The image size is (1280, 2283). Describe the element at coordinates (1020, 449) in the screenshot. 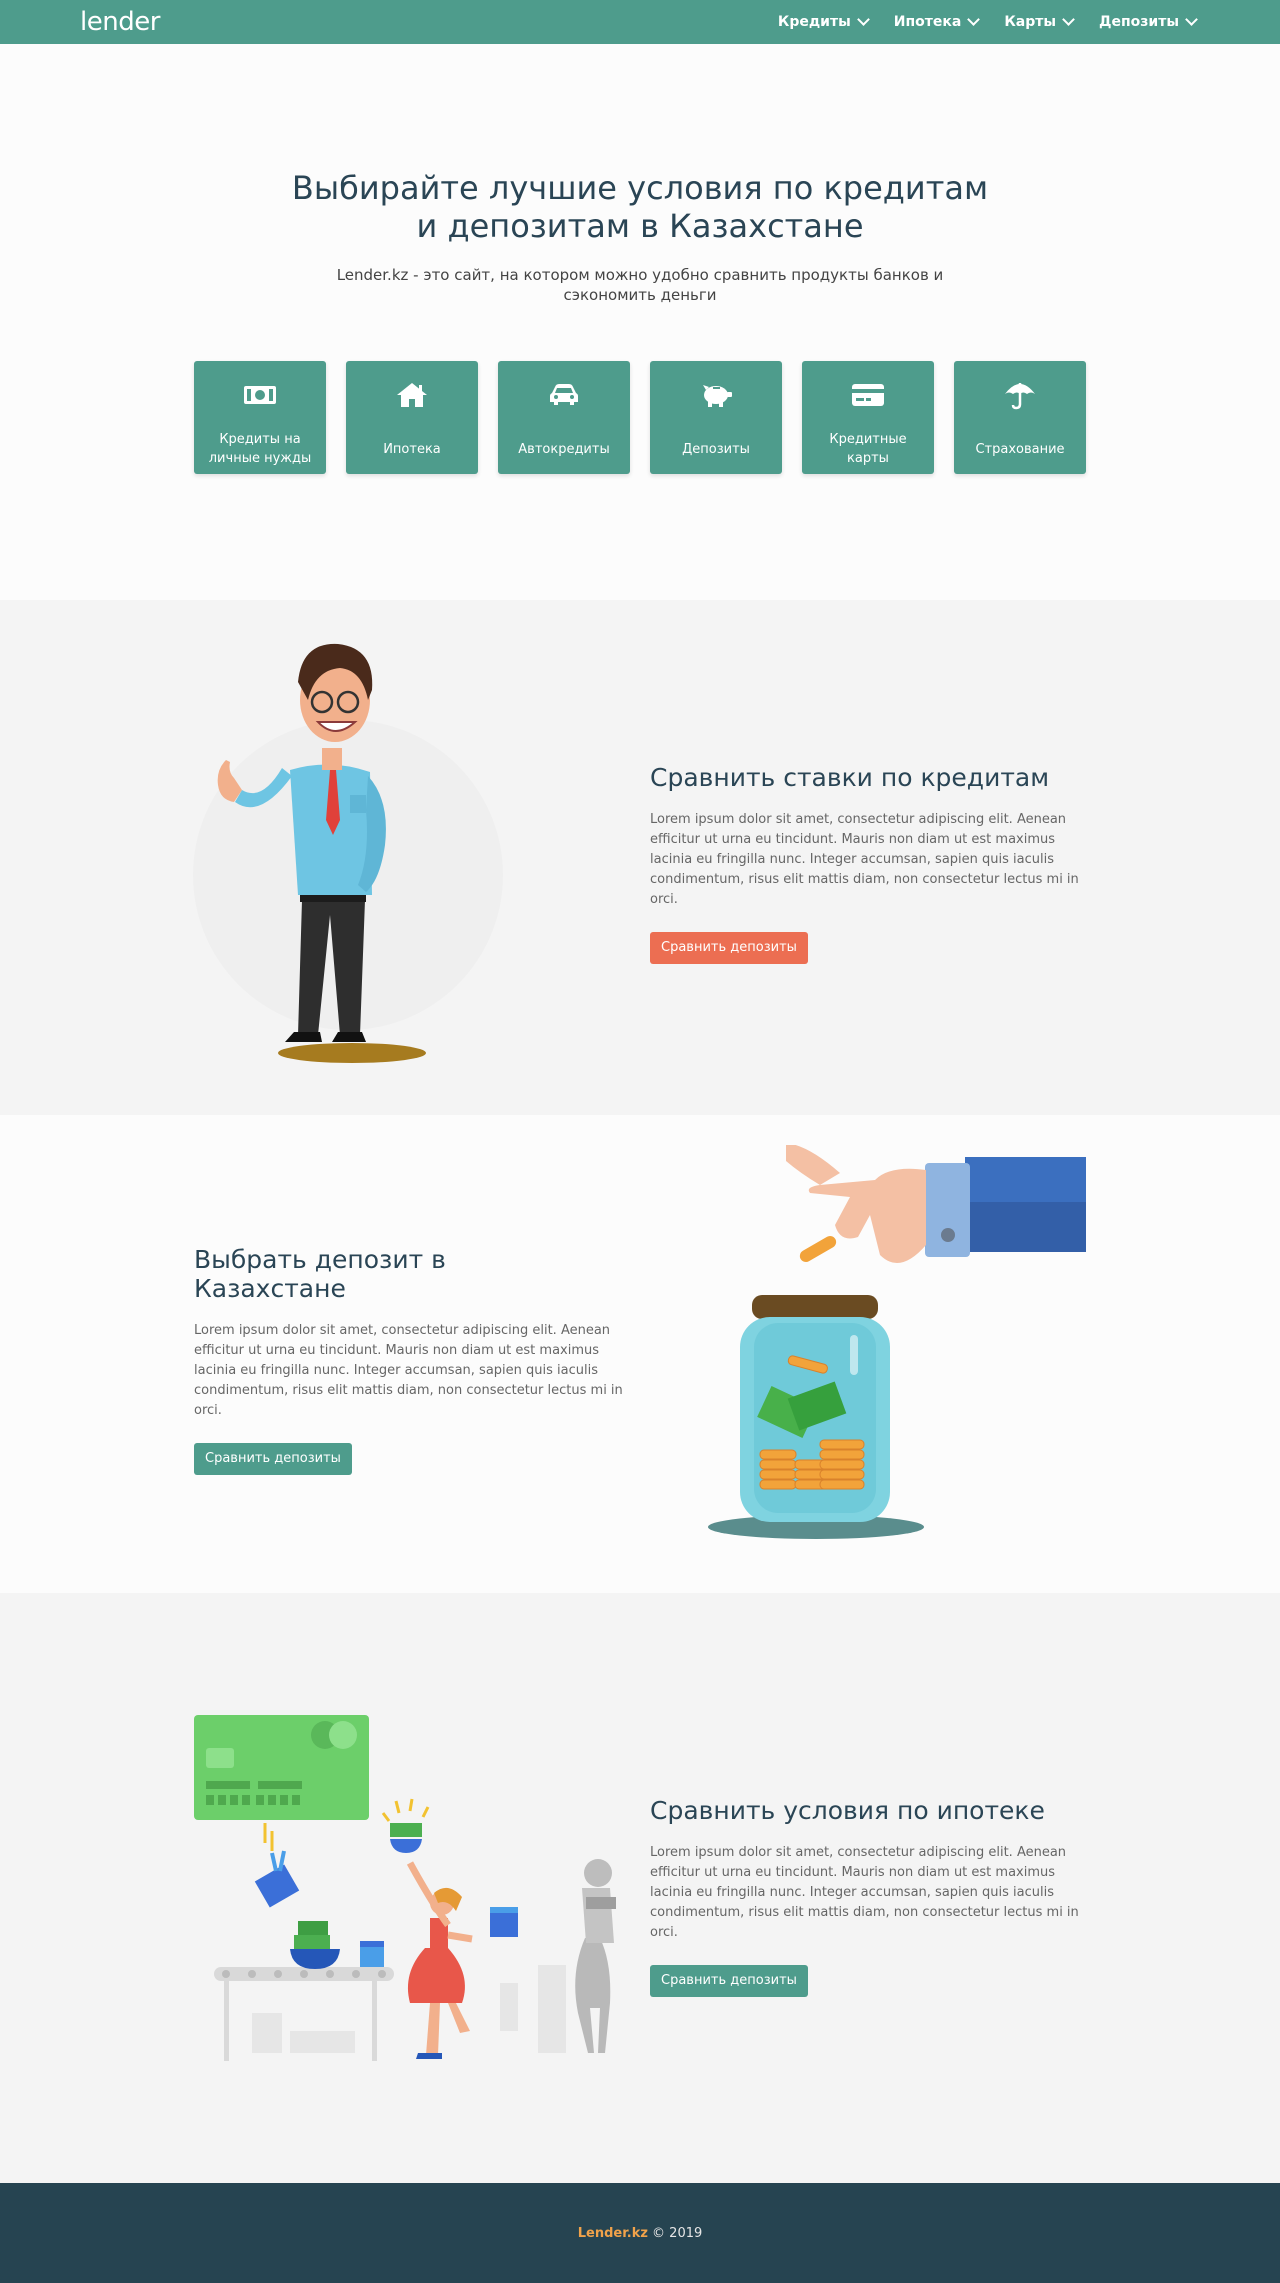

I see `tile-label: Страхование` at that location.